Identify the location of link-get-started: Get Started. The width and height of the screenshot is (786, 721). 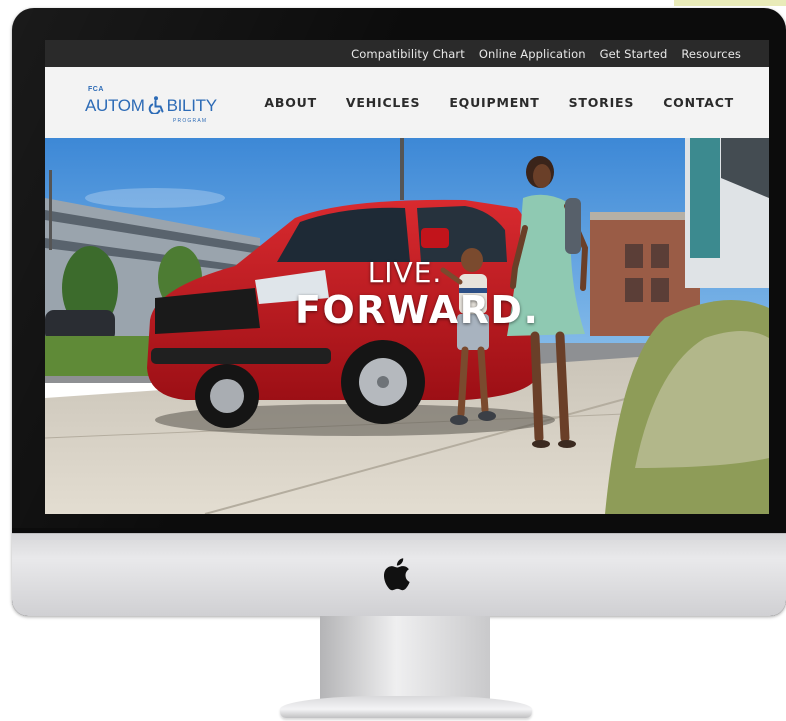
(634, 54).